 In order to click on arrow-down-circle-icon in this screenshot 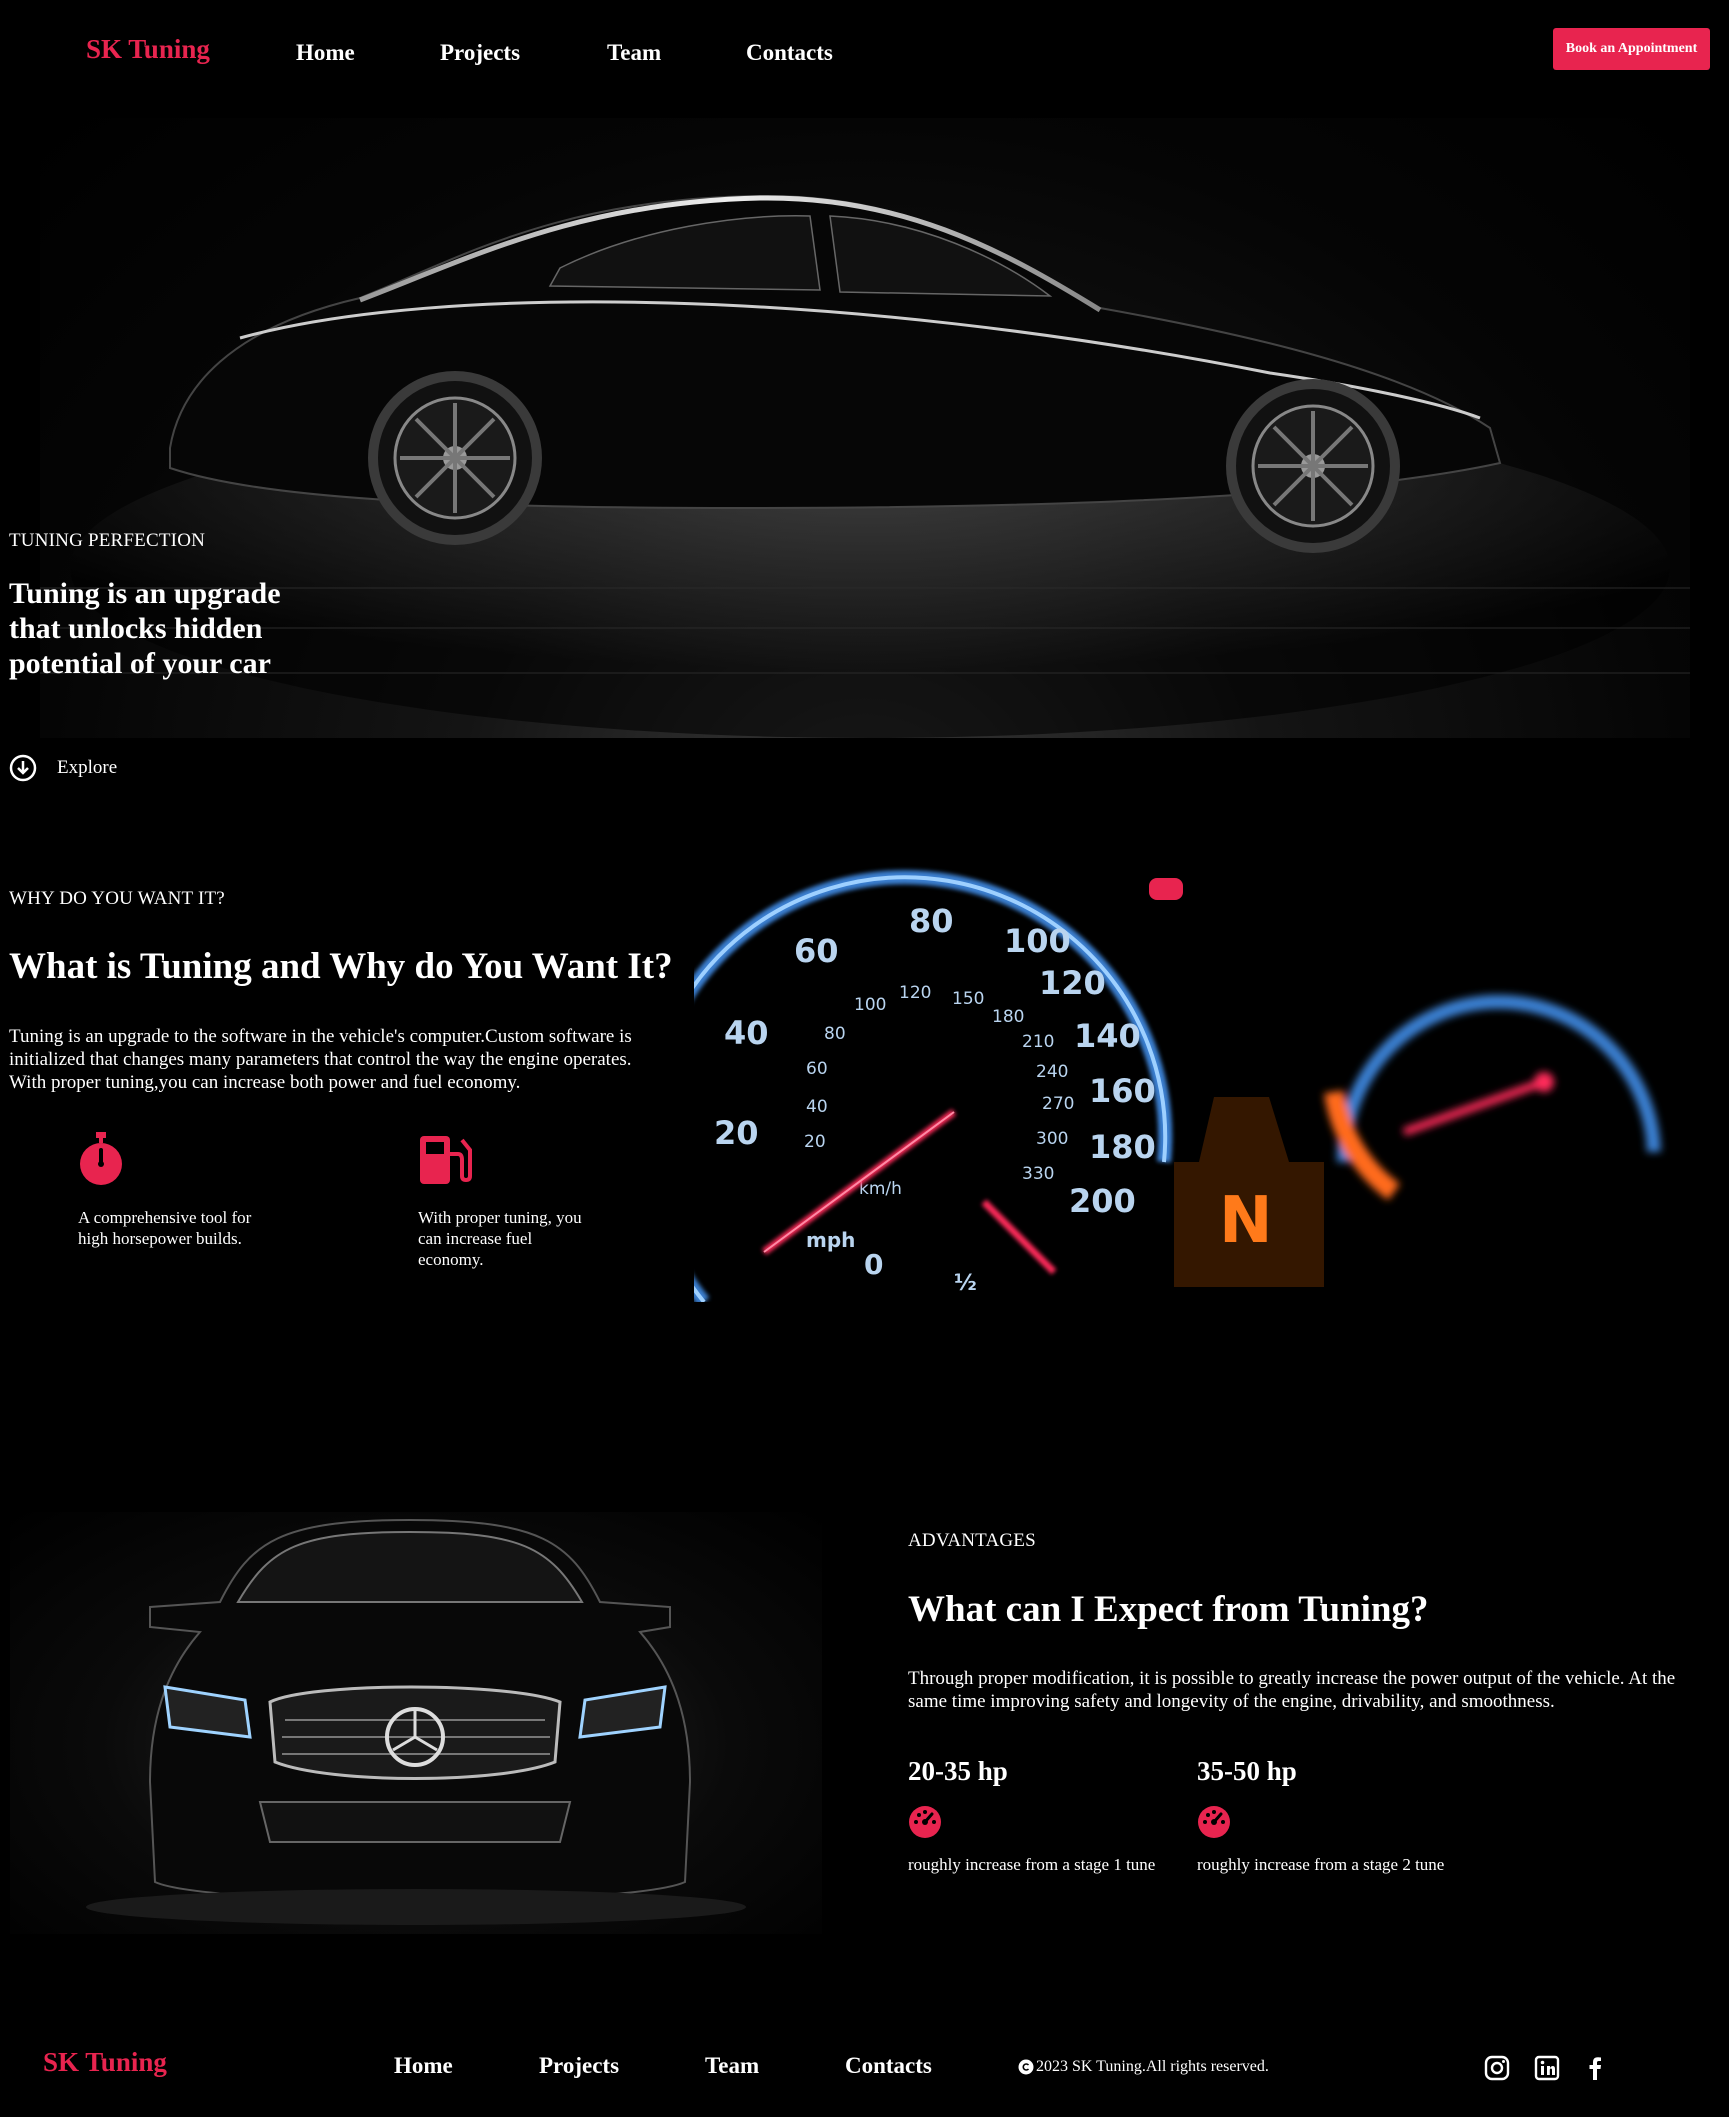, I will do `click(23, 768)`.